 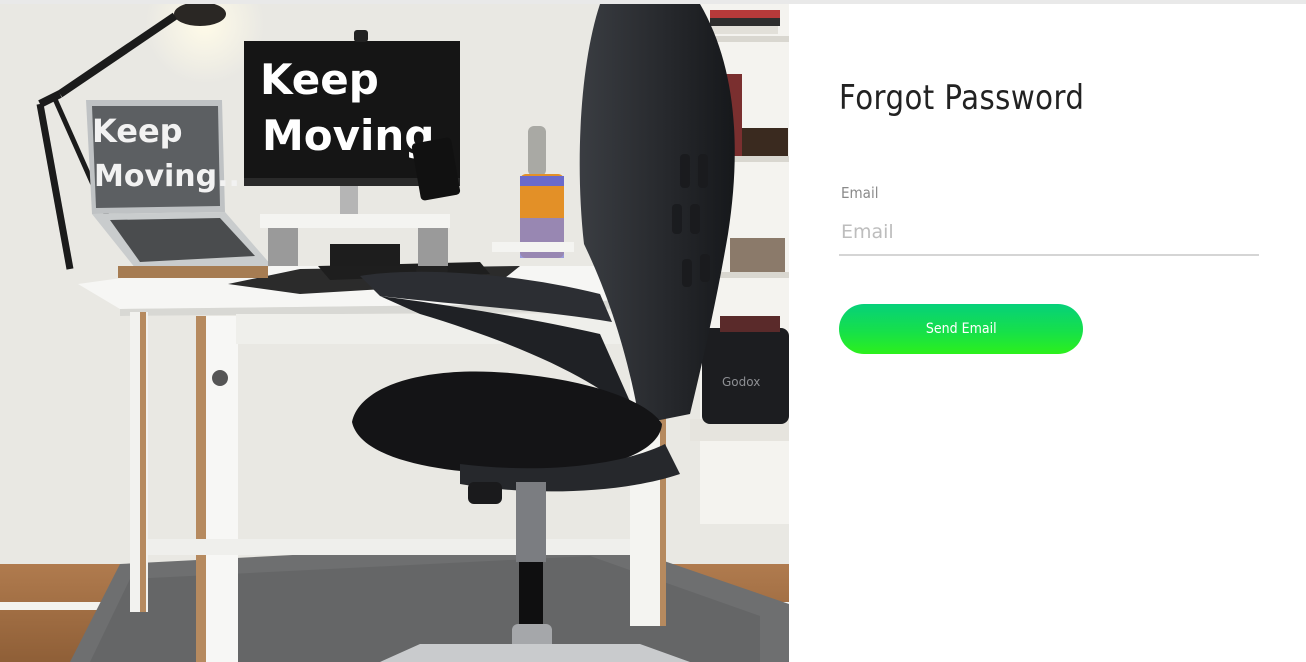 I want to click on monitor-text-line1: Keep, so click(x=319, y=79).